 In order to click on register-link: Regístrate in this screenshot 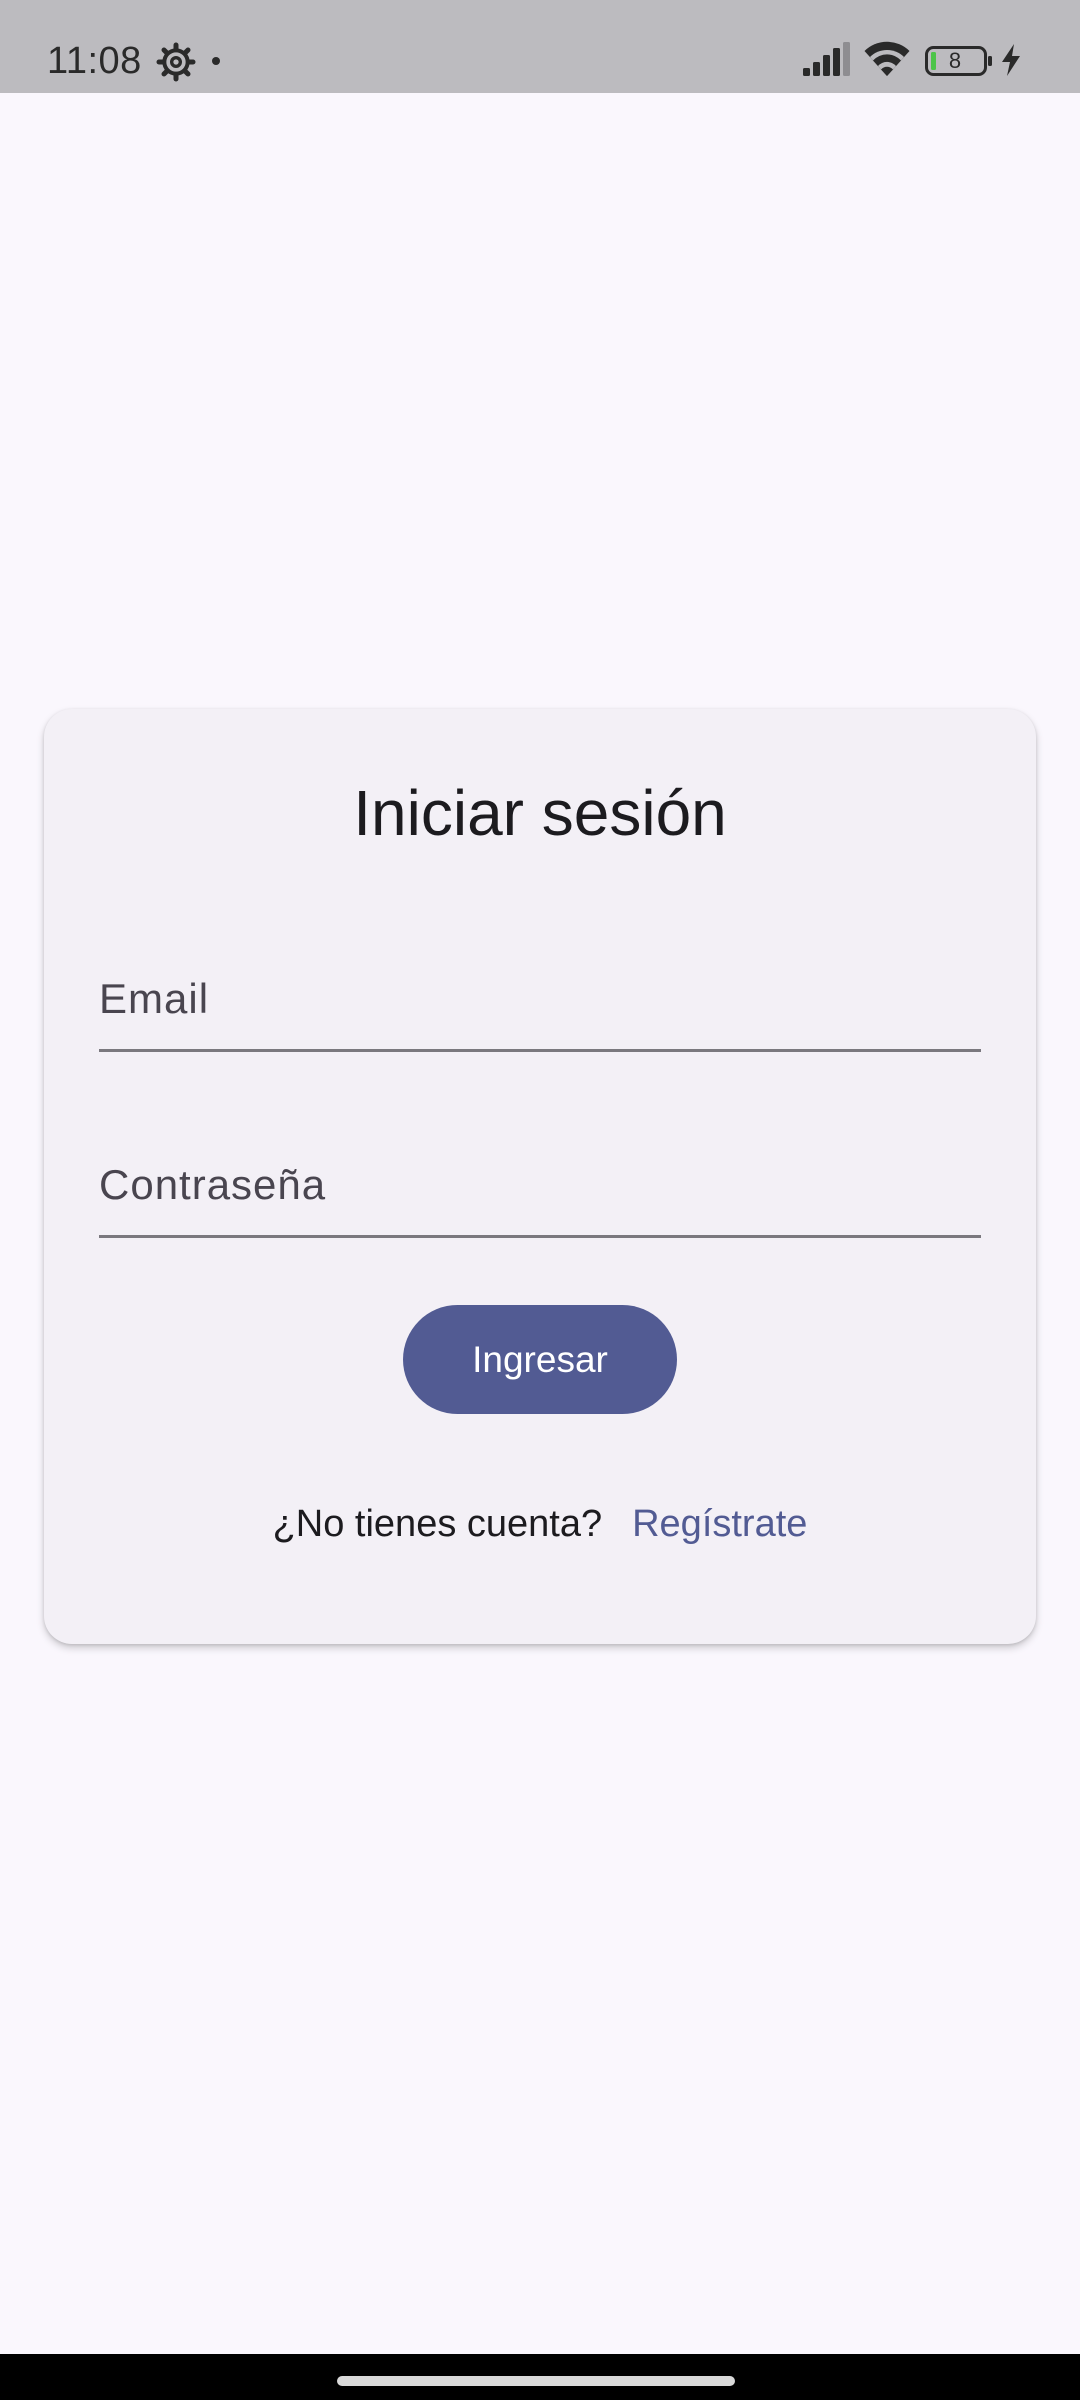, I will do `click(719, 1524)`.